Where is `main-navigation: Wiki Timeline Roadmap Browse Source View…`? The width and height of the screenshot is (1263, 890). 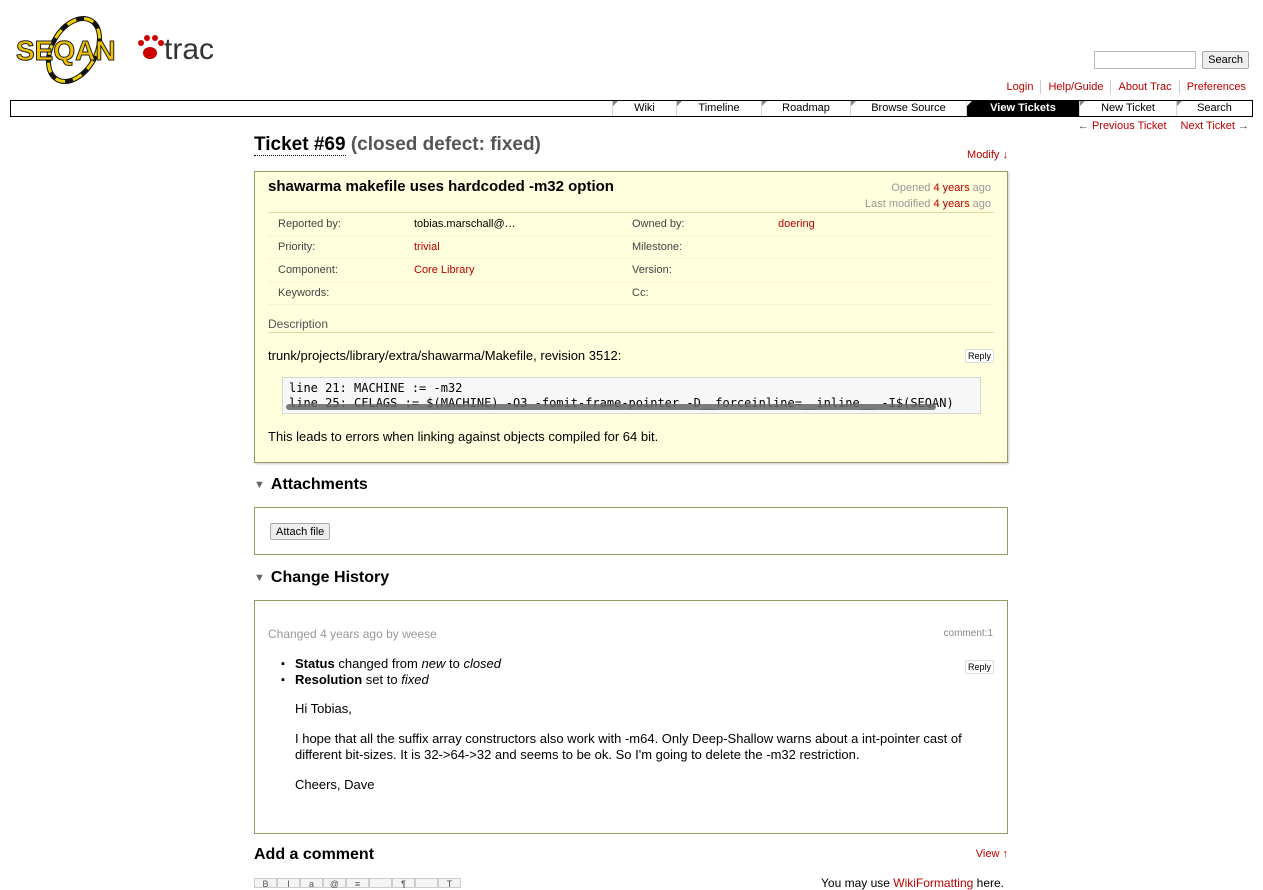
main-navigation: Wiki Timeline Roadmap Browse Source View… is located at coordinates (631, 108).